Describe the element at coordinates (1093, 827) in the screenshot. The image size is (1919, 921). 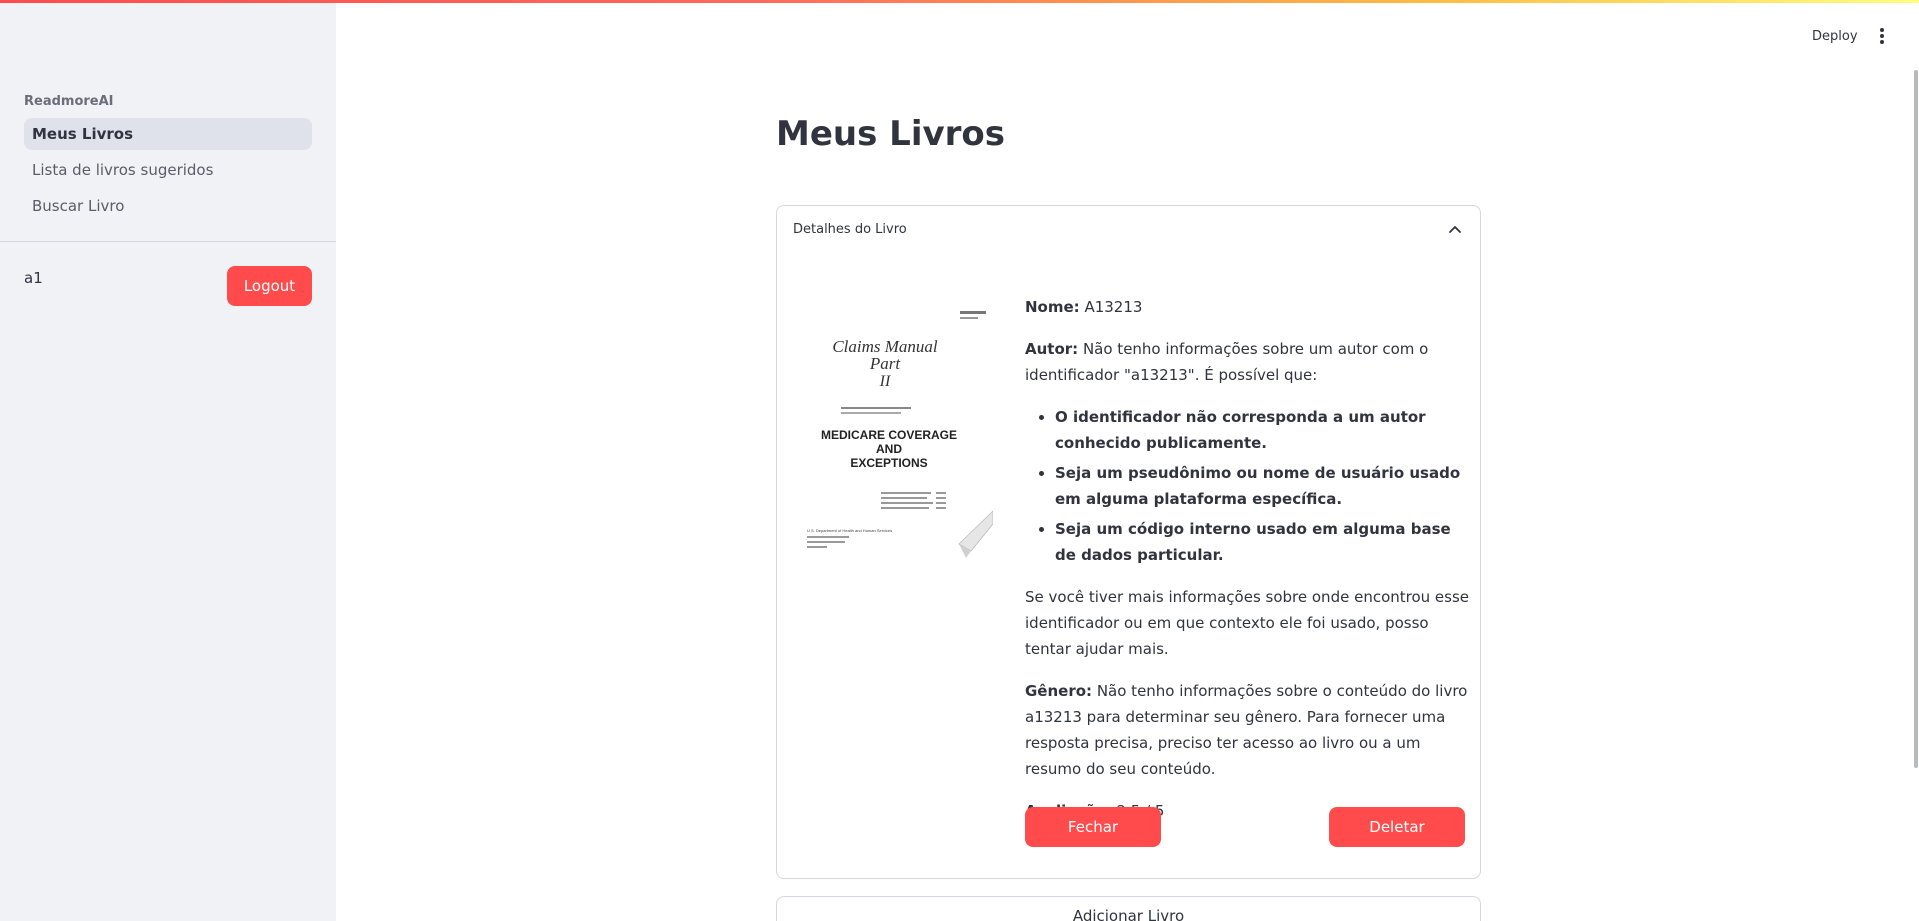
I see `close-button: Fechar` at that location.